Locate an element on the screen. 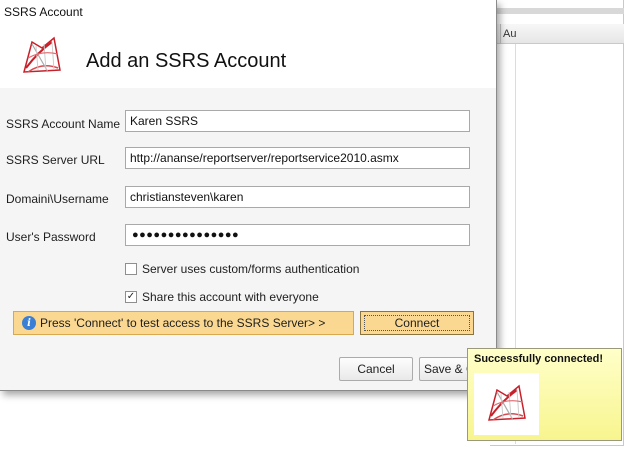 The width and height of the screenshot is (629, 456). password-label: User's Password is located at coordinates (51, 237).